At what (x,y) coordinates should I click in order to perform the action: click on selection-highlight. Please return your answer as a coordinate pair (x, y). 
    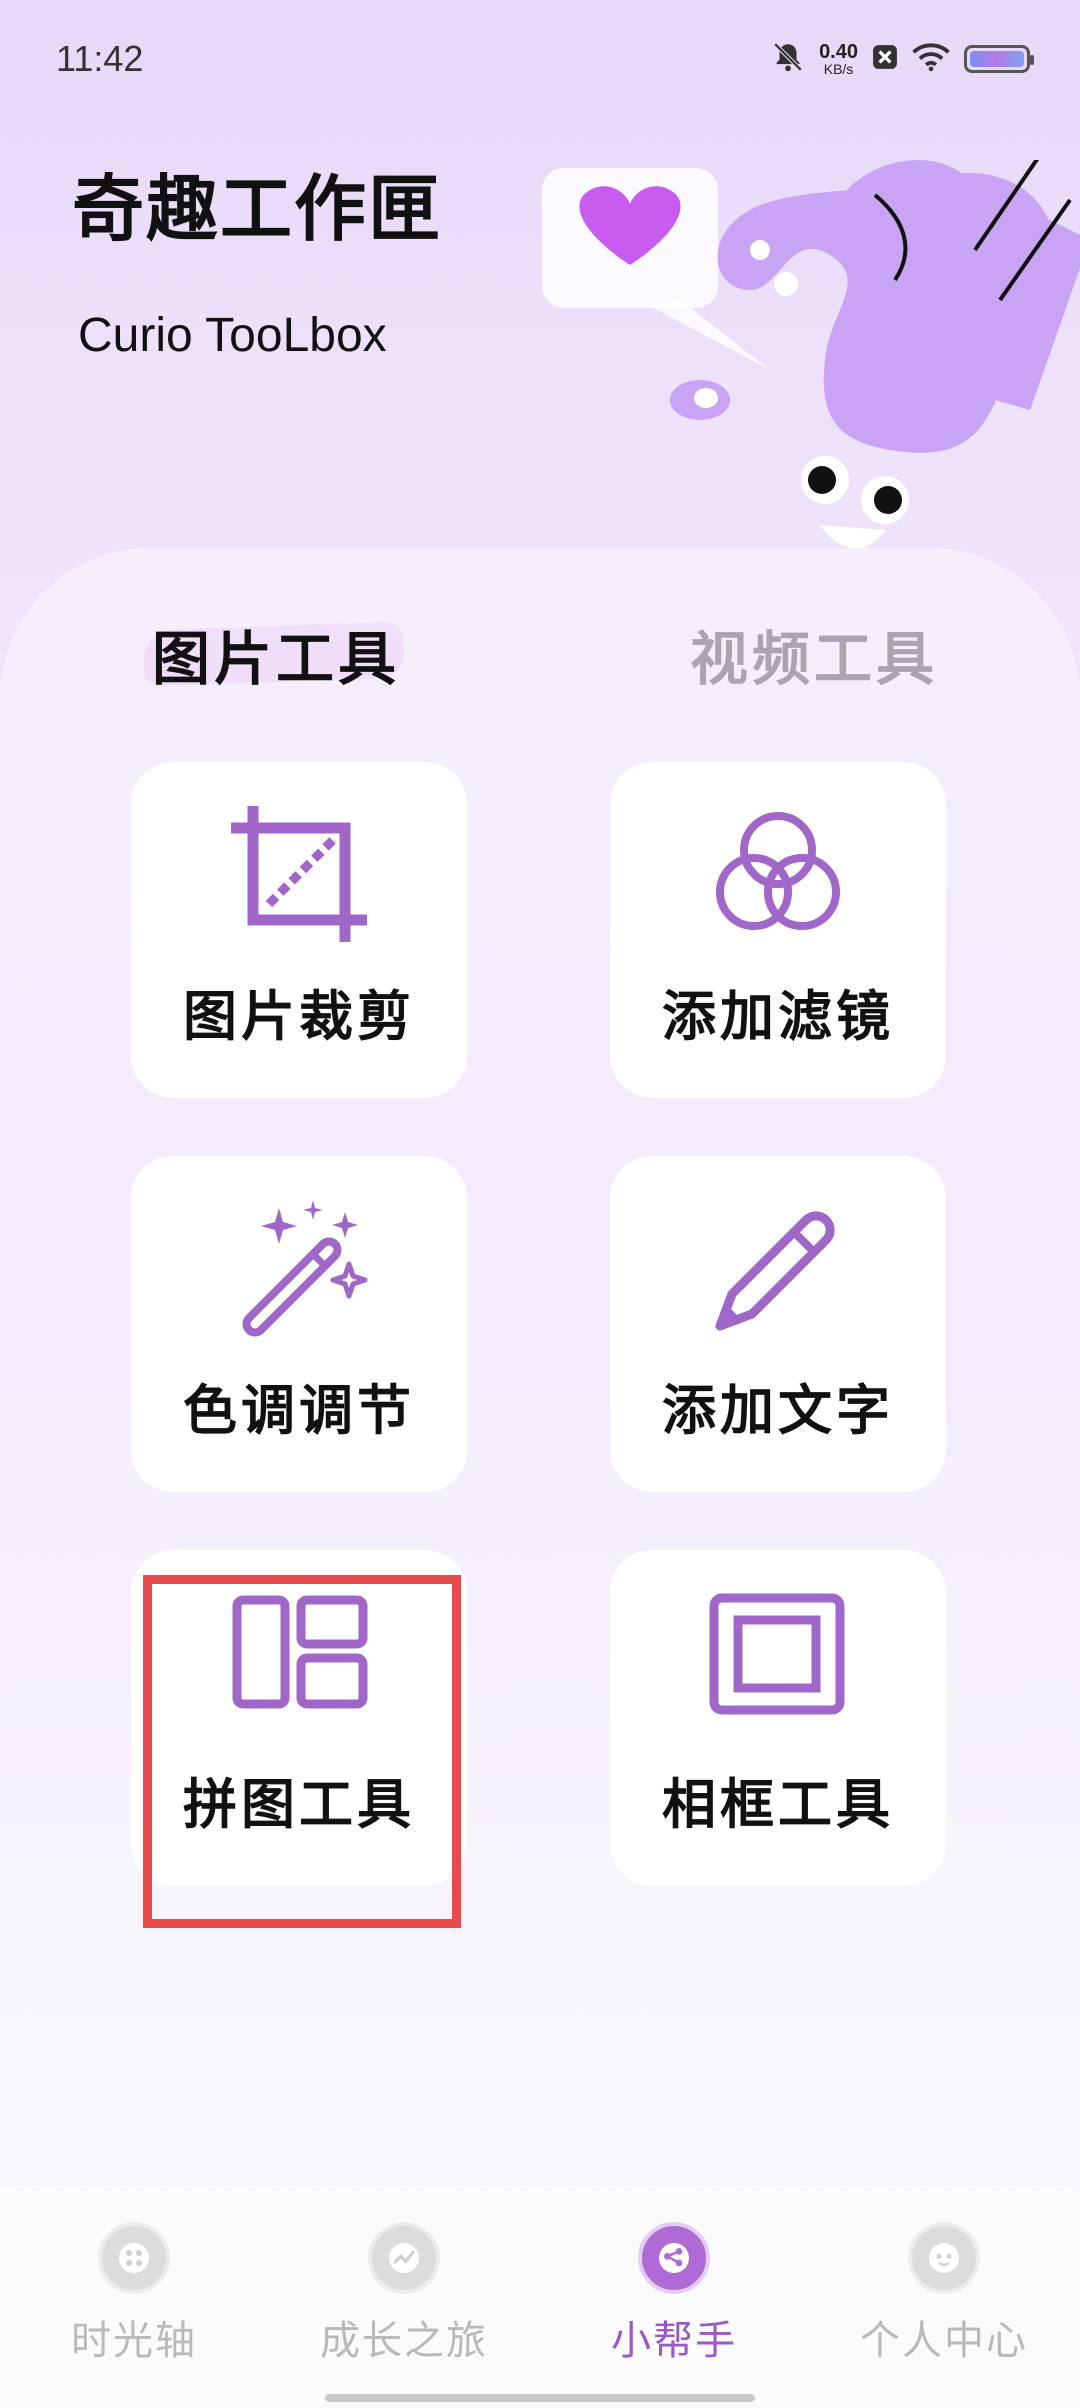
    Looking at the image, I should click on (302, 1751).